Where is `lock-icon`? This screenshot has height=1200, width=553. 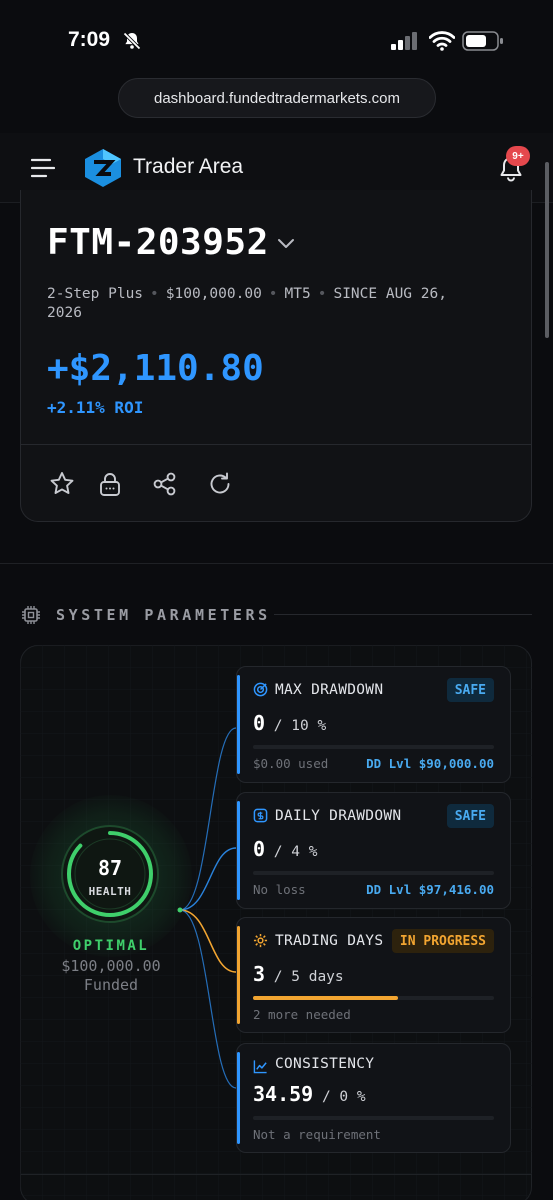
lock-icon is located at coordinates (110, 484).